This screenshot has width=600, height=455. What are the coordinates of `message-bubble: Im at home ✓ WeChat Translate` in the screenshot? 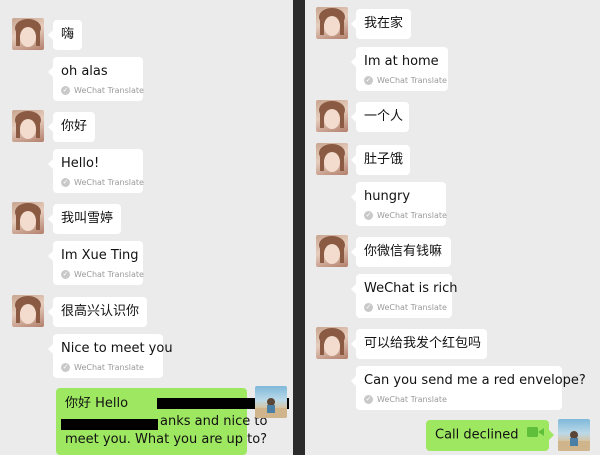 It's located at (399, 69).